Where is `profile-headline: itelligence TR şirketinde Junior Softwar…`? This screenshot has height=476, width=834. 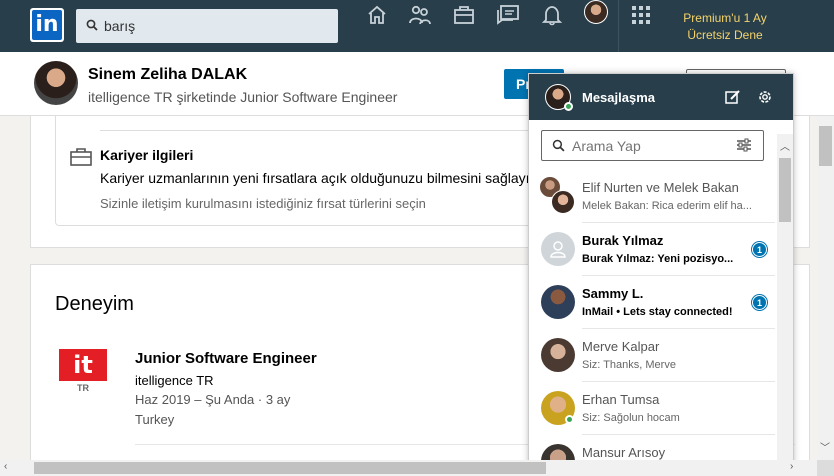 profile-headline: itelligence TR şirketinde Junior Softwar… is located at coordinates (243, 97).